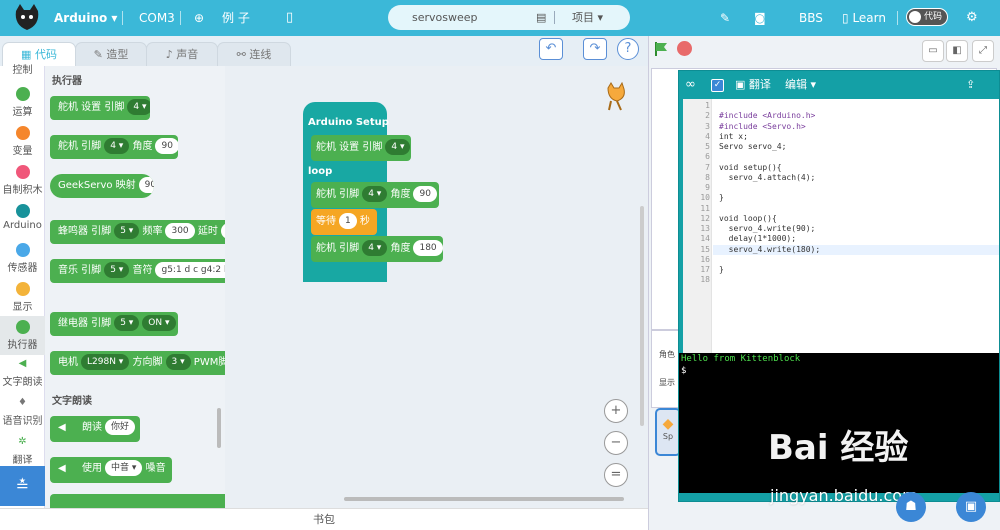 Image resolution: width=1000 pixels, height=530 pixels. Describe the element at coordinates (22, 413) in the screenshot. I see `category-speech-recognition: ♦ 语音识别` at that location.